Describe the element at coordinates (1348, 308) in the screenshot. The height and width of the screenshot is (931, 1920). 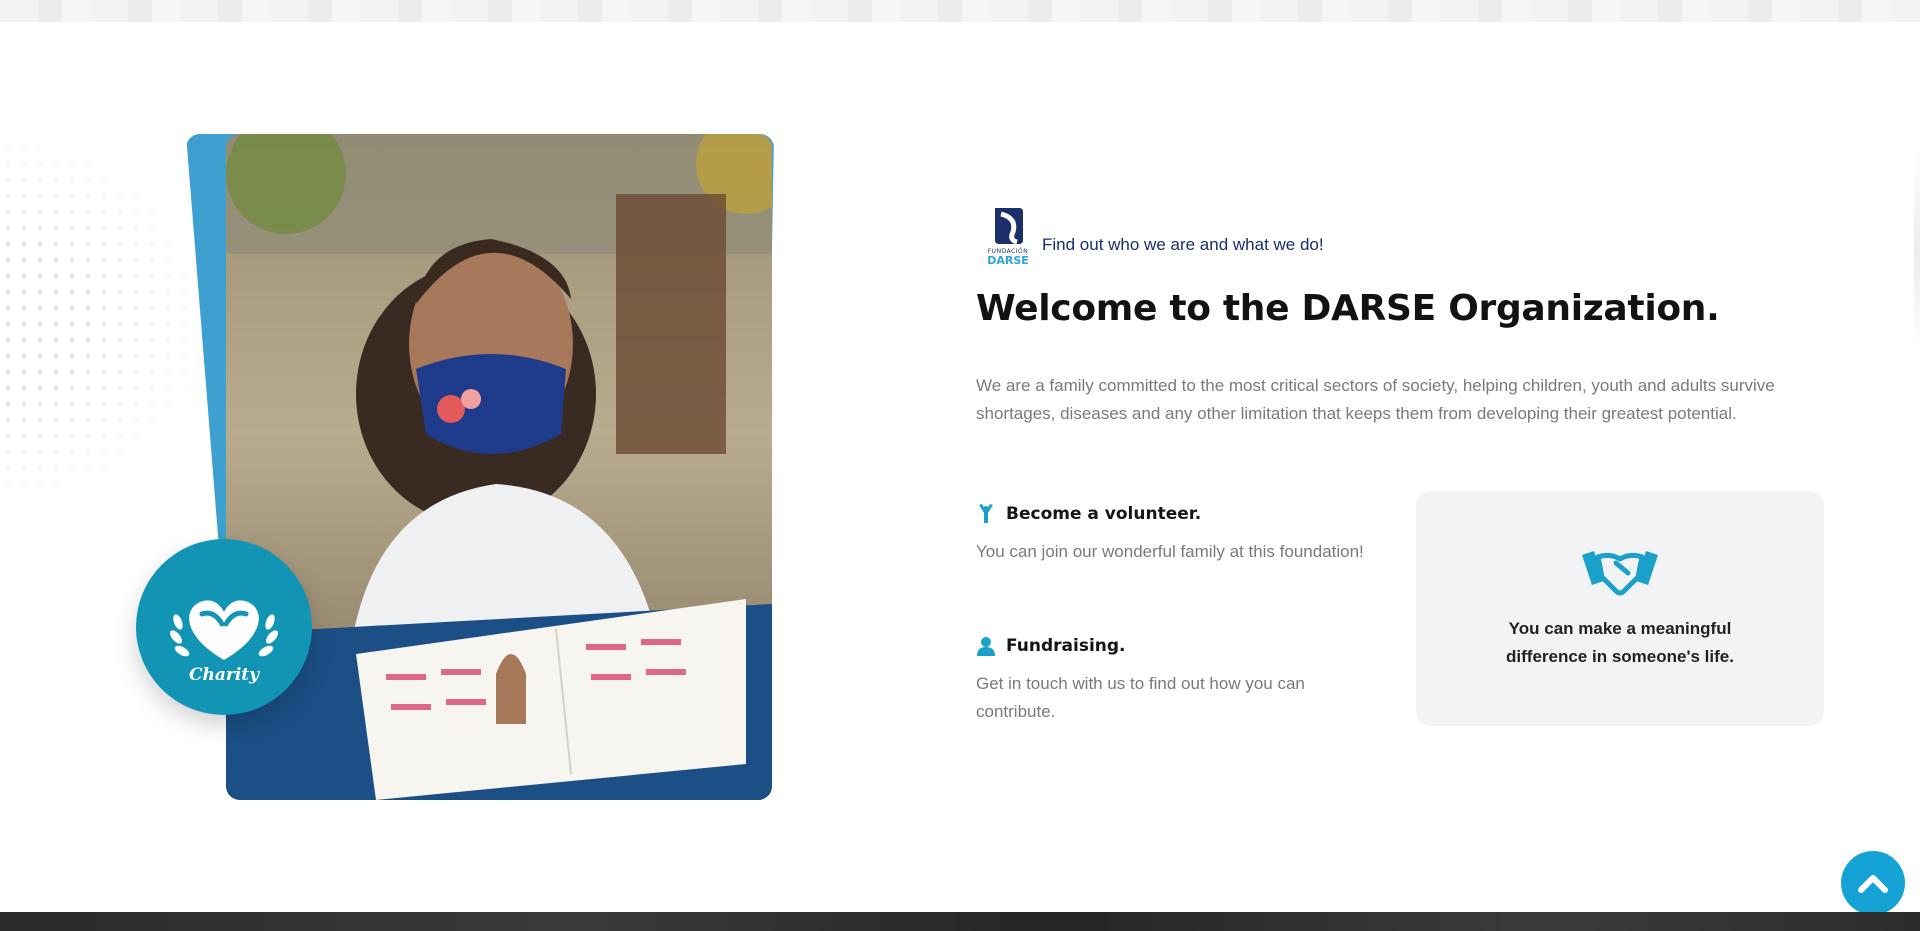
I see `page-title: Welcome to the DARSE Organization.` at that location.